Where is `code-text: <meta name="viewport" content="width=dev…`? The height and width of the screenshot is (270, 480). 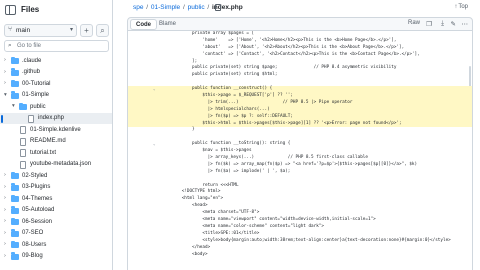
code-text: <meta name="viewport" content="width=dev… is located at coordinates (268, 220).